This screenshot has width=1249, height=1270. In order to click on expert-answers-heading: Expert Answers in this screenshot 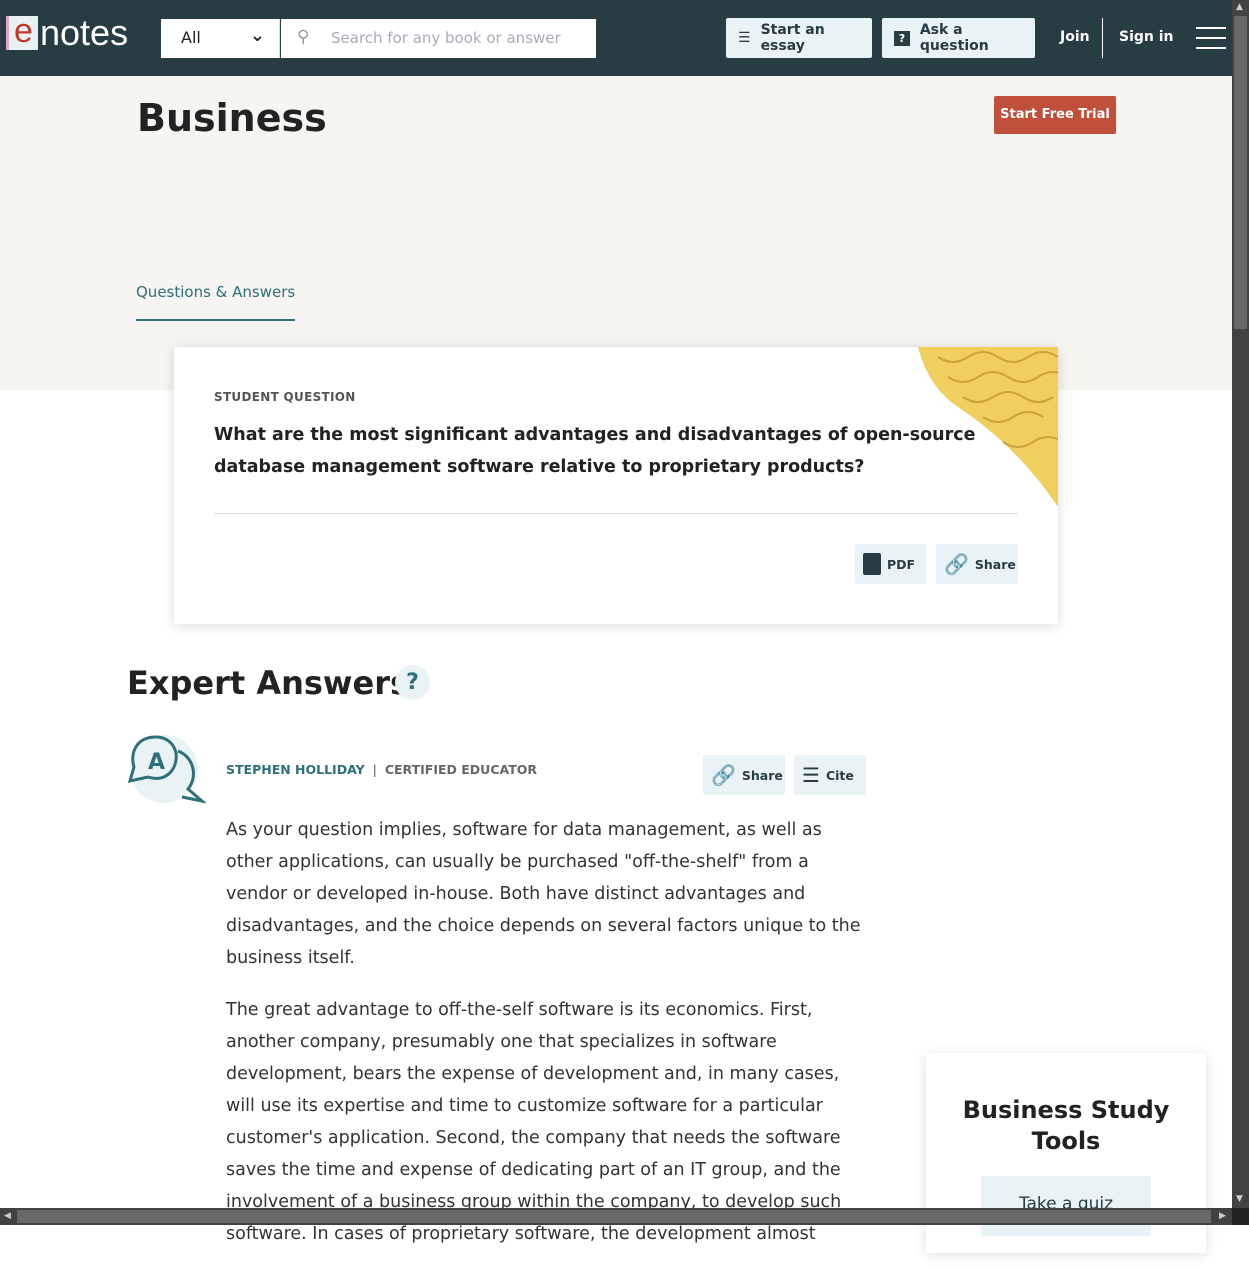, I will do `click(268, 683)`.